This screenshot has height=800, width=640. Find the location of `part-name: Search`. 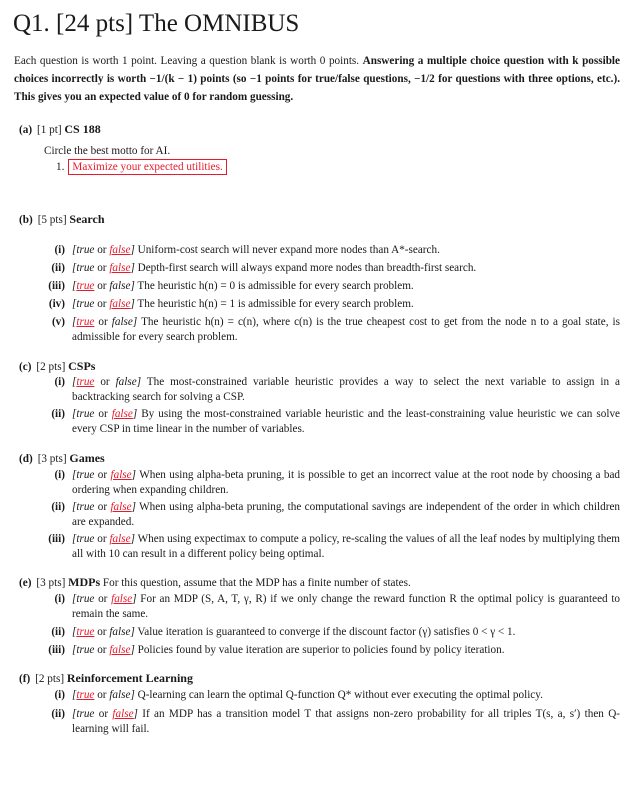

part-name: Search is located at coordinates (87, 219).